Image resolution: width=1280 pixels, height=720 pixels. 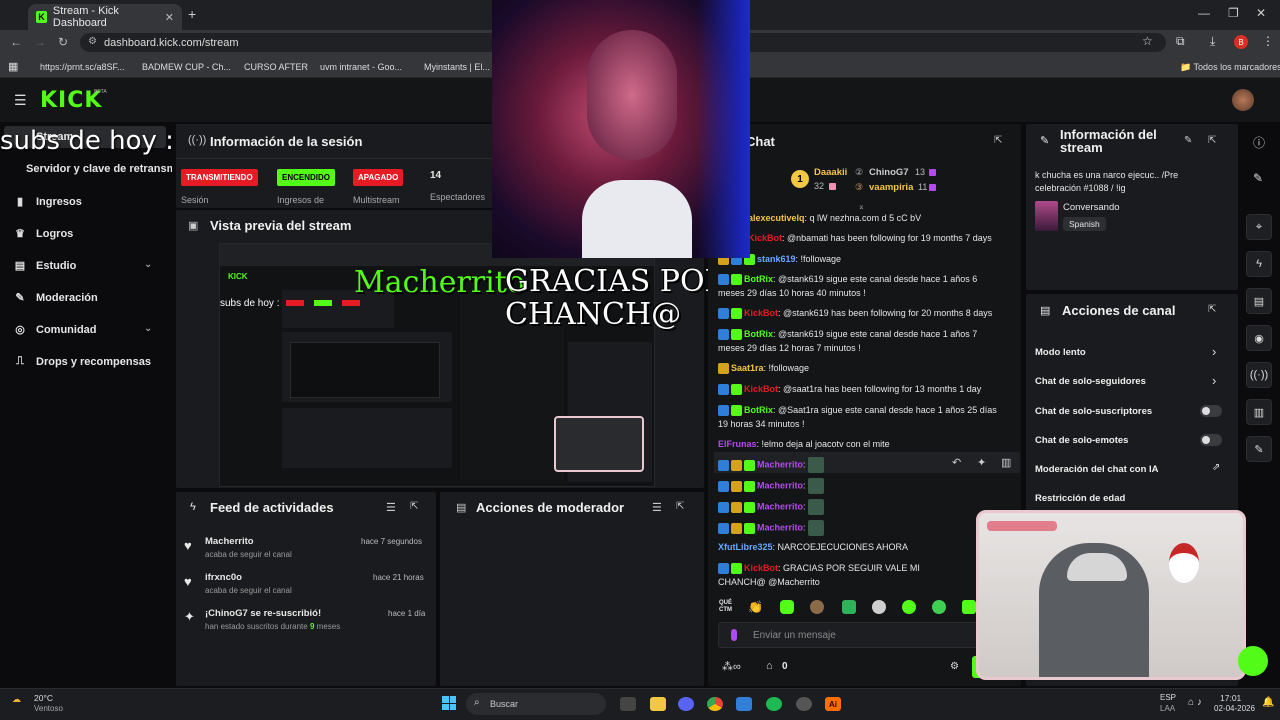 I want to click on setting-emotes-only: Chat de solo-emotes, so click(x=1081, y=440).